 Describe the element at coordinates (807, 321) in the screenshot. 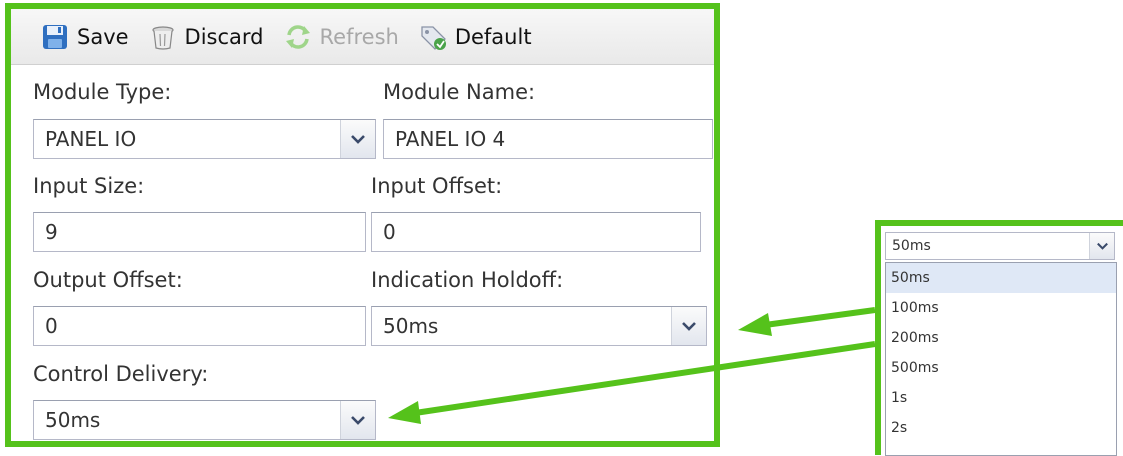

I see `arrow-to-indication-holdoff` at that location.